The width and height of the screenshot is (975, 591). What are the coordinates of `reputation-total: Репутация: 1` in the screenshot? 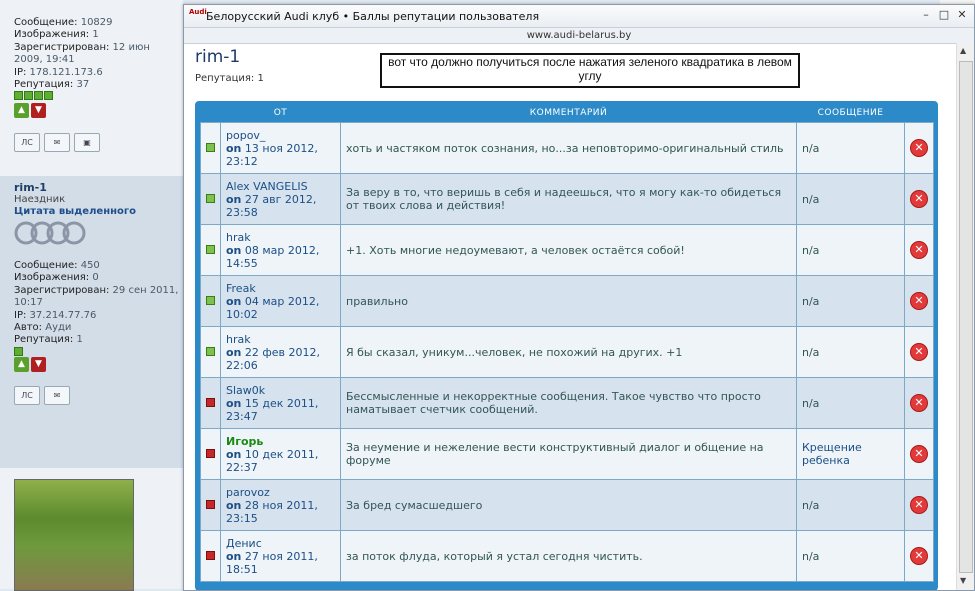 It's located at (229, 78).